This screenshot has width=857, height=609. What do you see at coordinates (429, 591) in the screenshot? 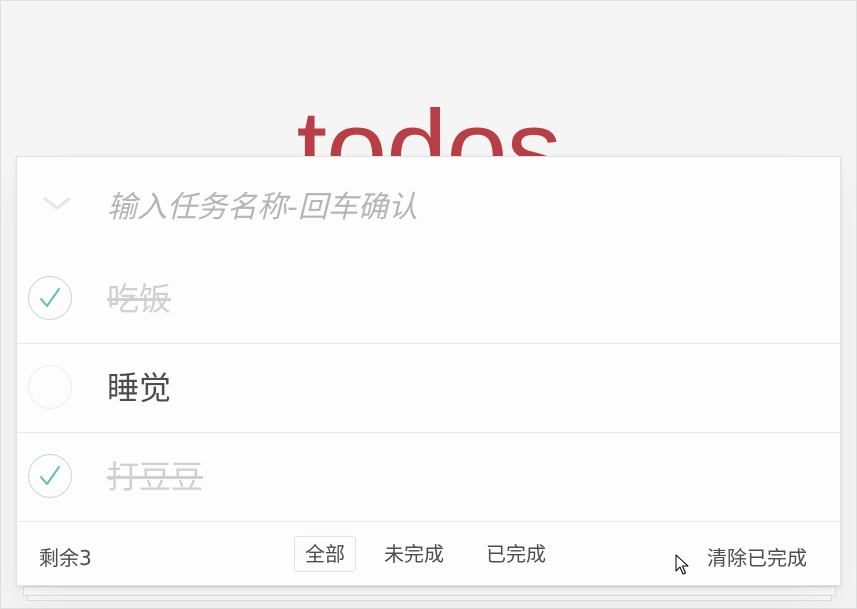
I see `list-paper-stack` at bounding box center [429, 591].